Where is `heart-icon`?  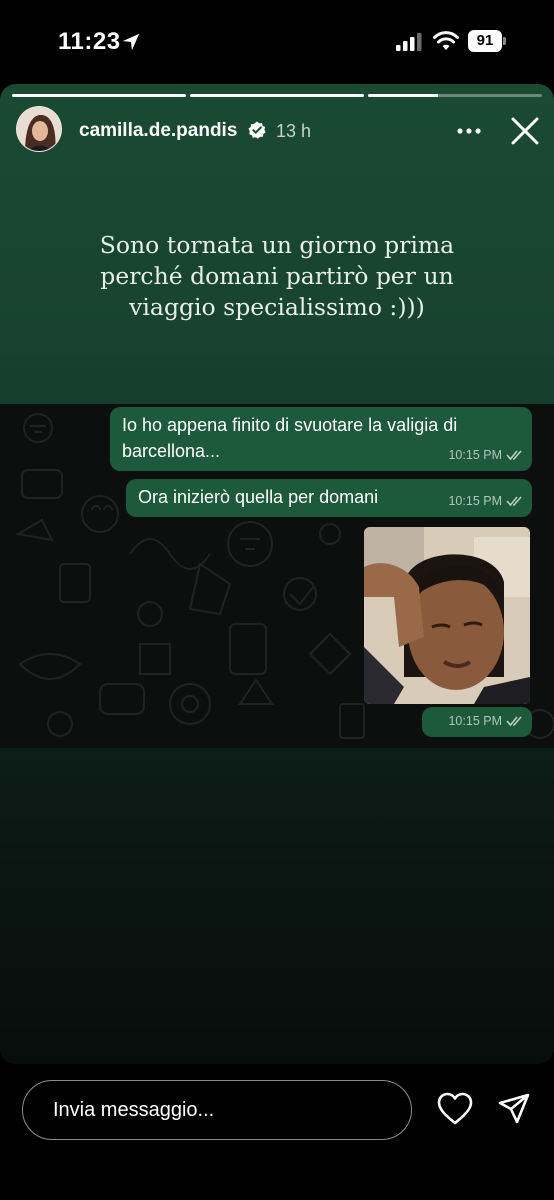
heart-icon is located at coordinates (455, 1109).